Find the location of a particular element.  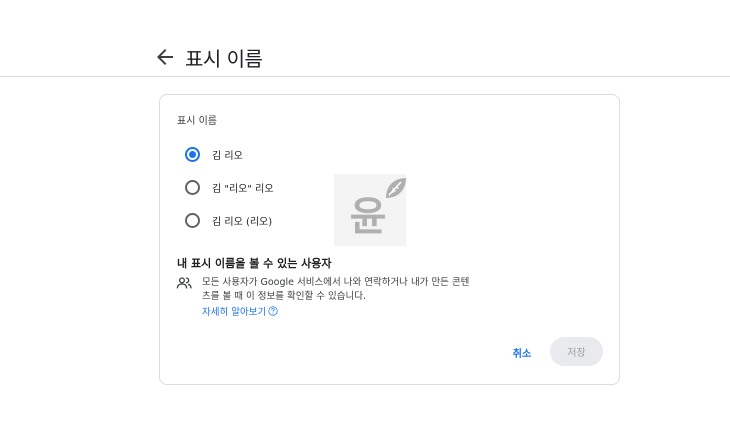

help-icon is located at coordinates (273, 311).